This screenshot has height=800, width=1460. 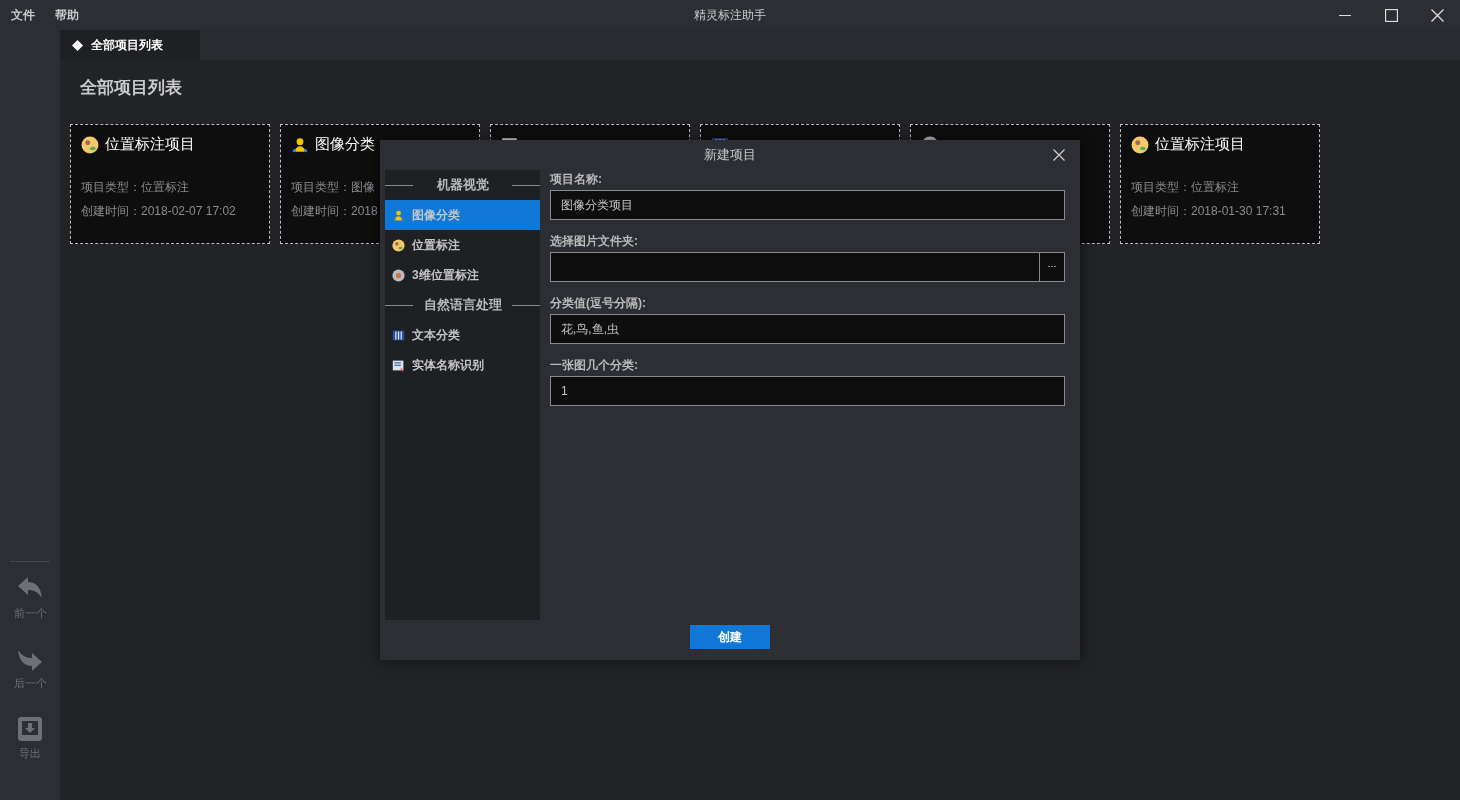 I want to click on window-title: 精灵标注助手, so click(x=730, y=15).